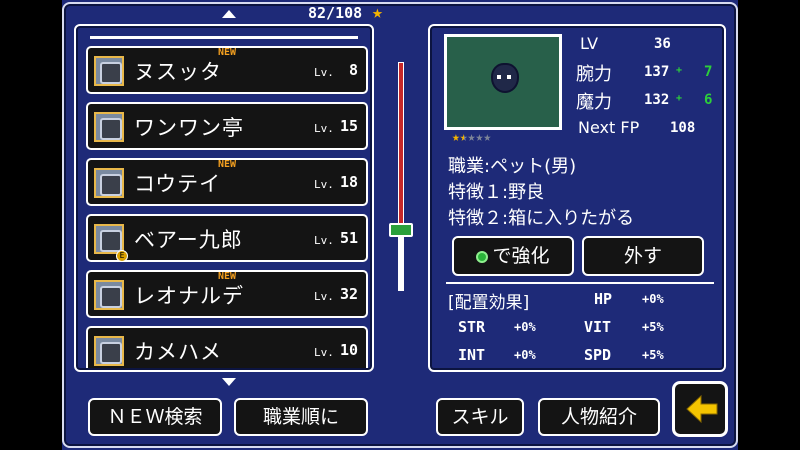 This screenshot has width=800, height=450. Describe the element at coordinates (598, 355) in the screenshot. I see `spd-label: SPD` at that location.